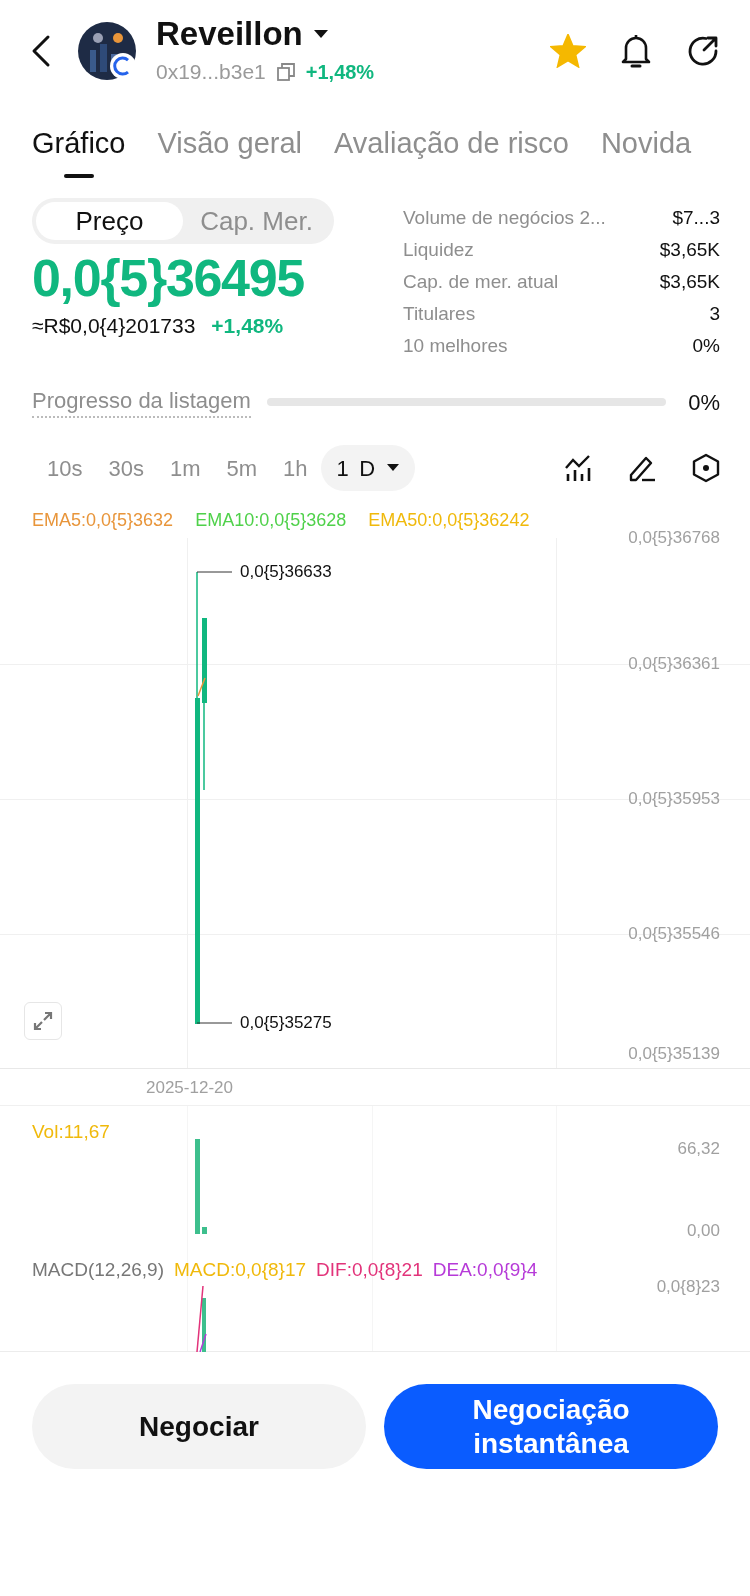 The image size is (750, 1596). Describe the element at coordinates (369, 1270) in the screenshot. I see `indicator-value: DIF:0,0{8}21` at that location.